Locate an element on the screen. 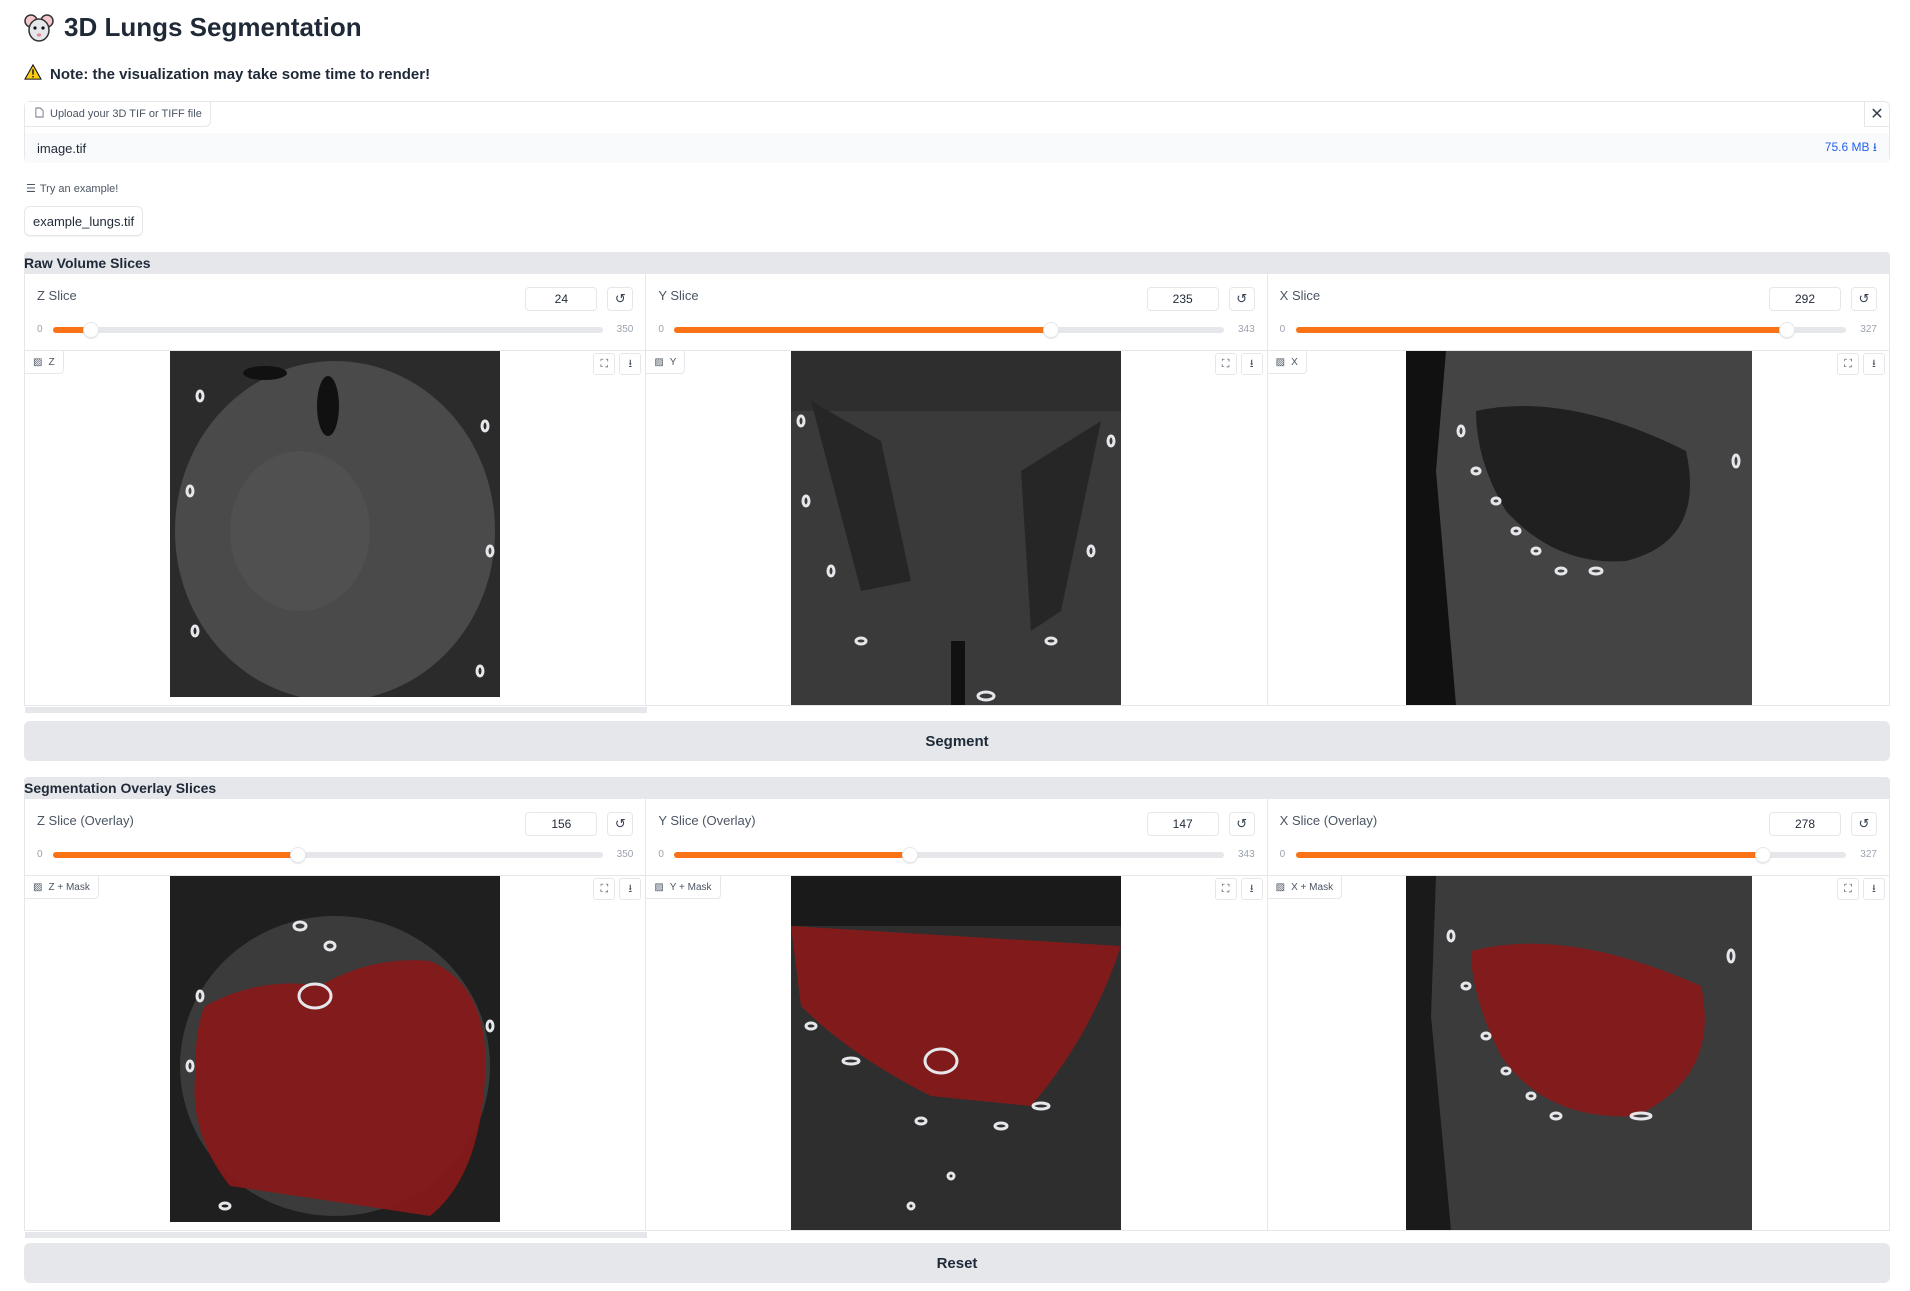 The height and width of the screenshot is (1291, 1910). header: 3D Lungs Segmentation is located at coordinates (193, 27).